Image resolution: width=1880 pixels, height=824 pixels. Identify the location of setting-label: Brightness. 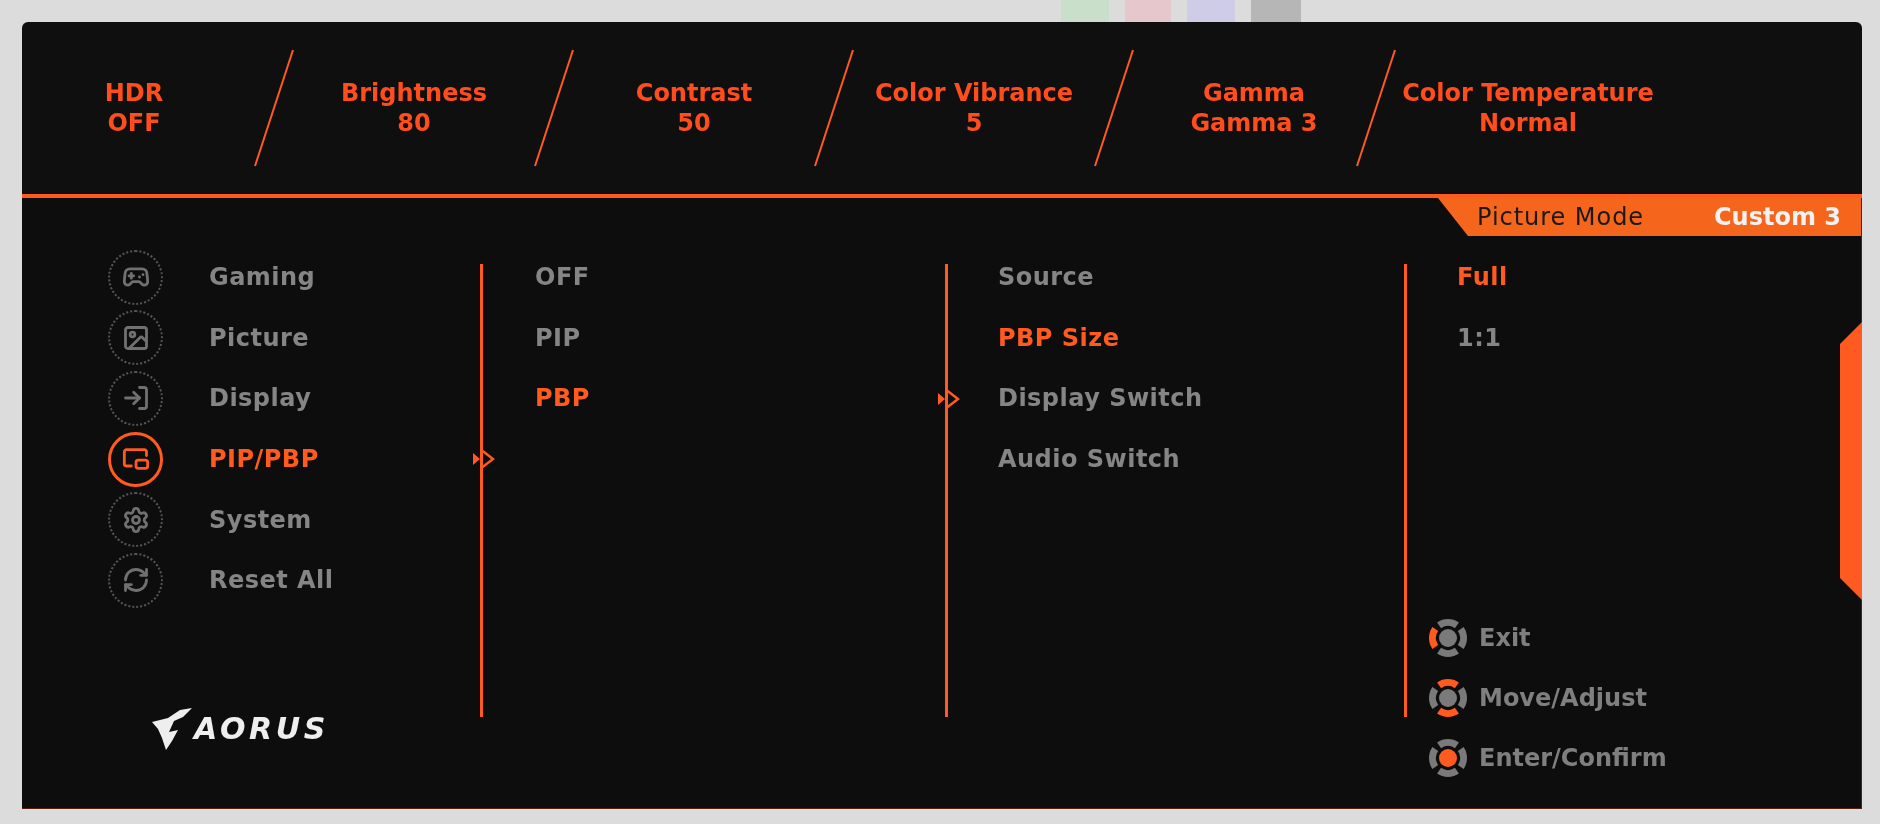
(414, 93).